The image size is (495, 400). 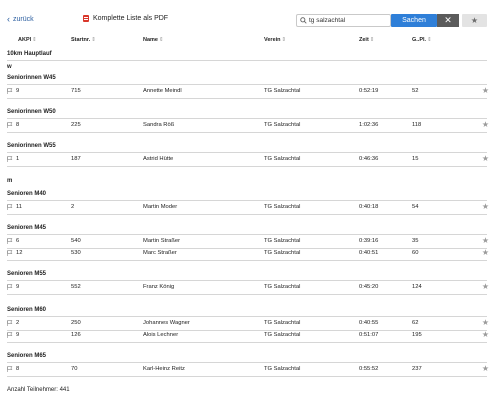 I want to click on cell-name: Sandra Röß, so click(x=159, y=125).